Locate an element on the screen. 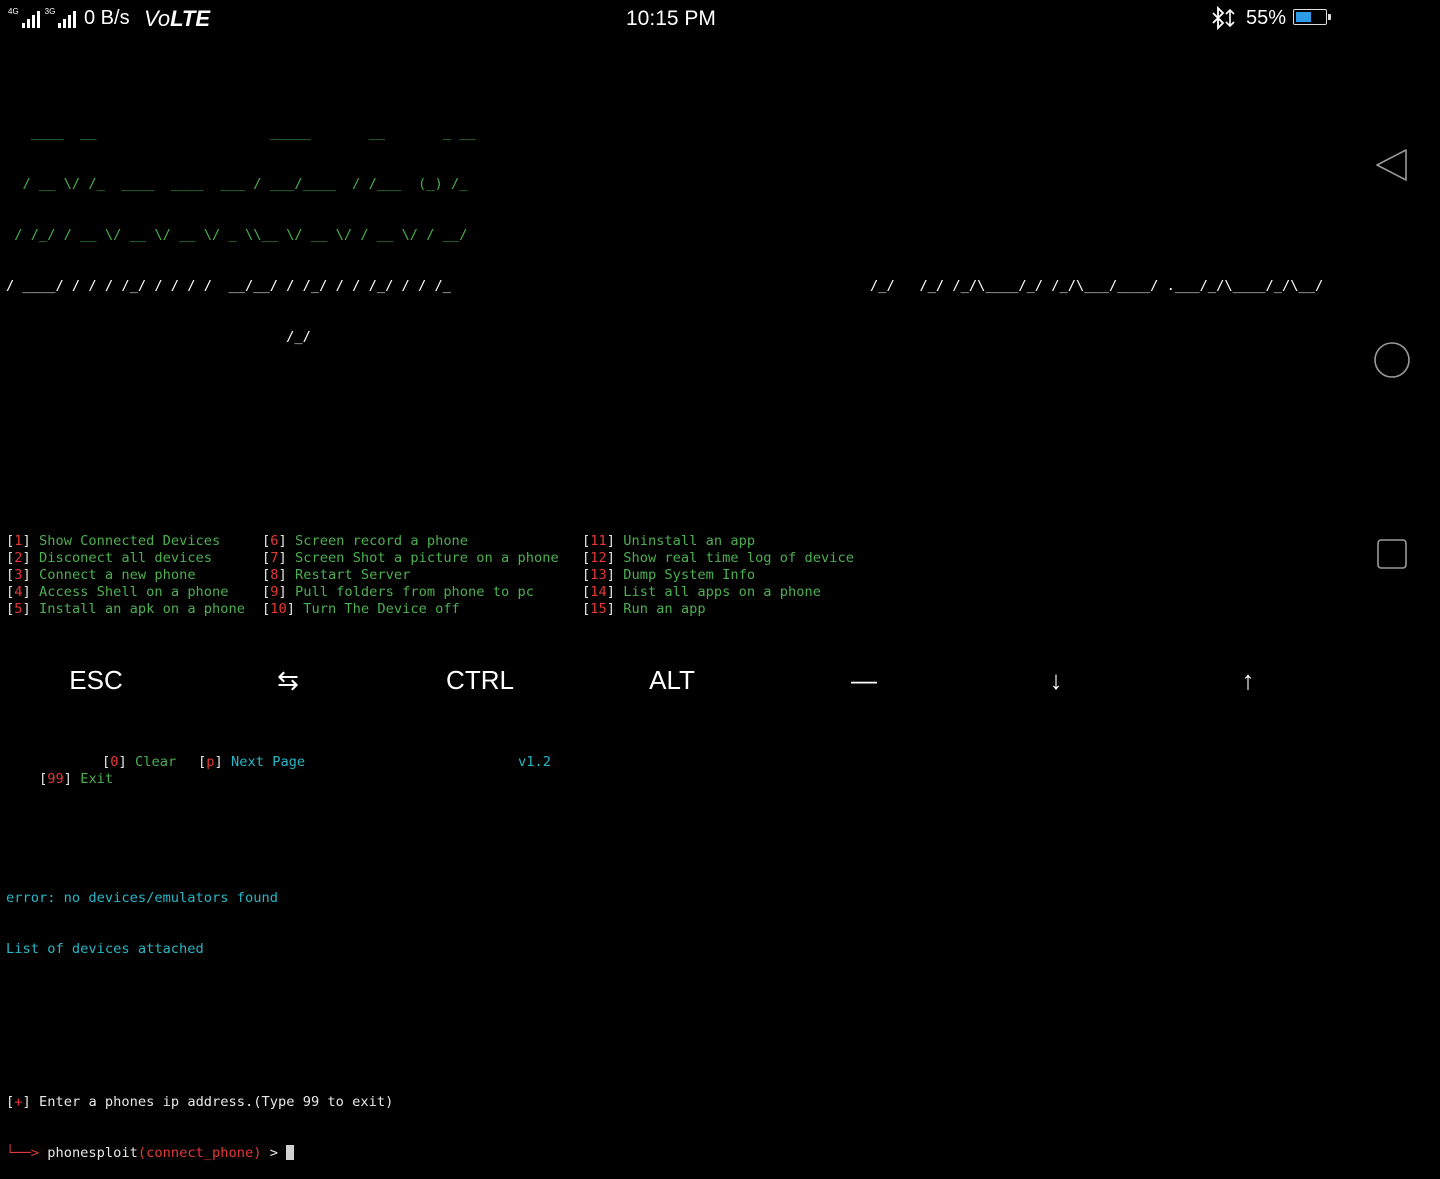  exit-num: 99 is located at coordinates (55, 779).